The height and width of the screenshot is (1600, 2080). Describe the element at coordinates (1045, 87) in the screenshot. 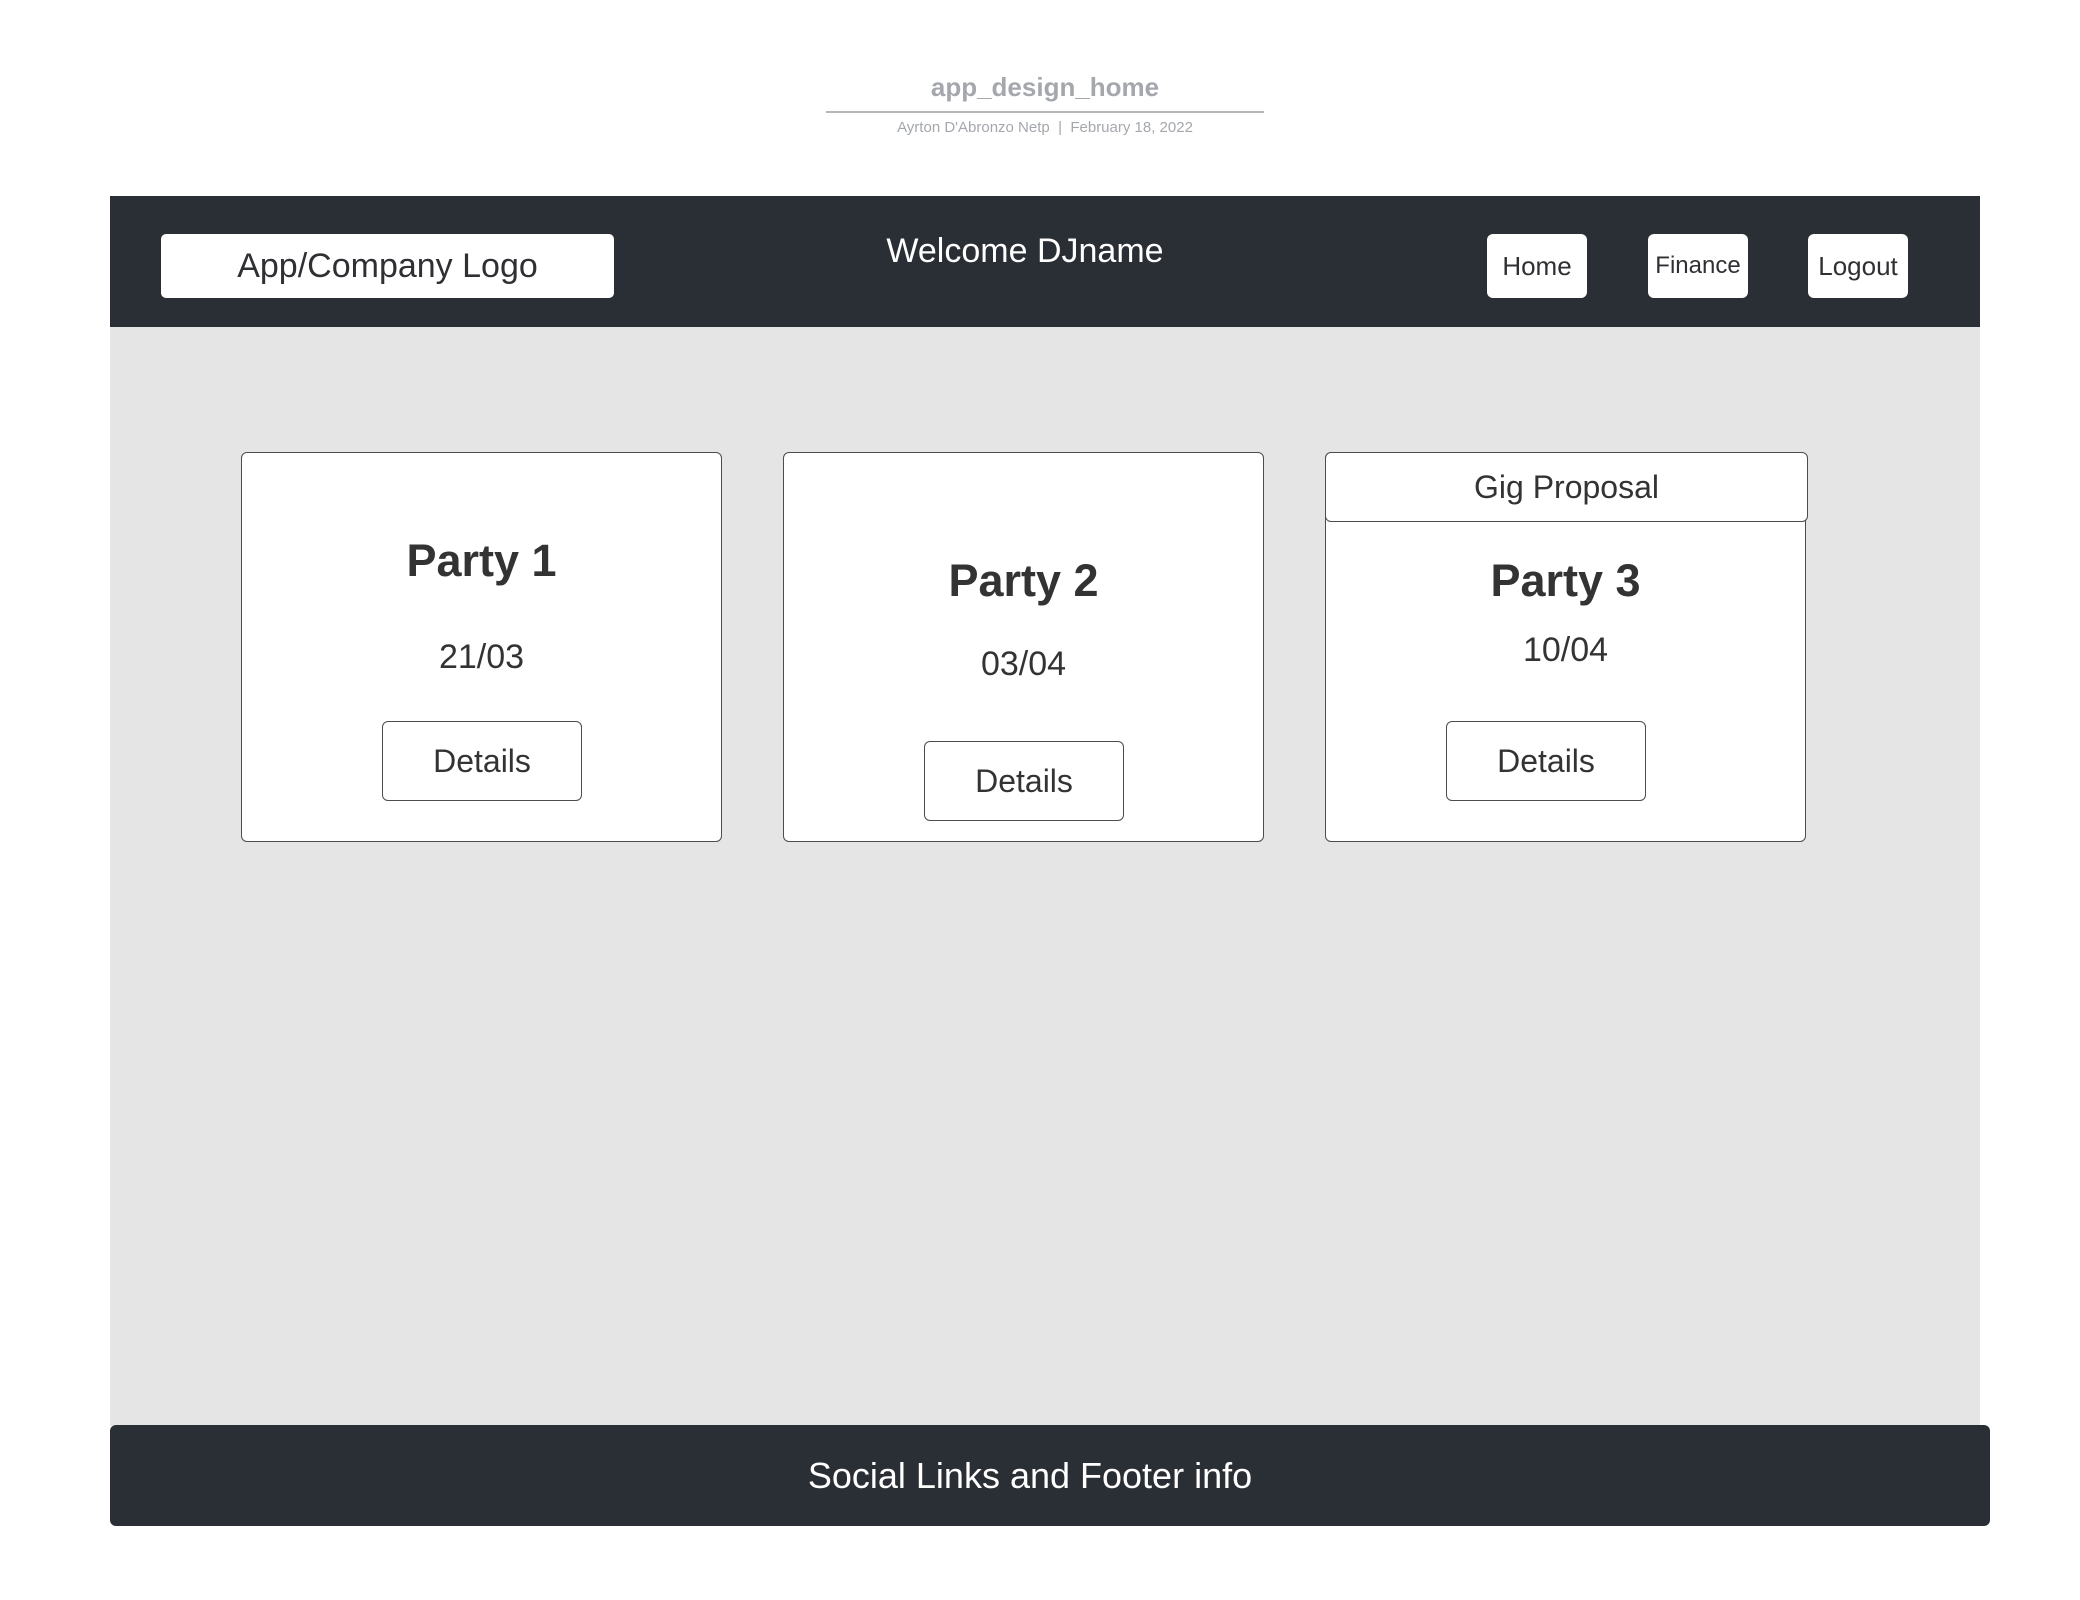

I see `diagram-title: app_design_home` at that location.